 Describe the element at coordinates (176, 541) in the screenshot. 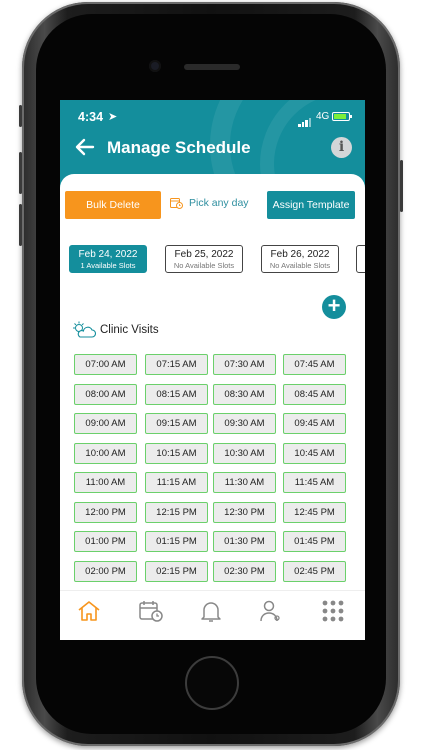

I see `time-slot: 01:15 PM` at that location.